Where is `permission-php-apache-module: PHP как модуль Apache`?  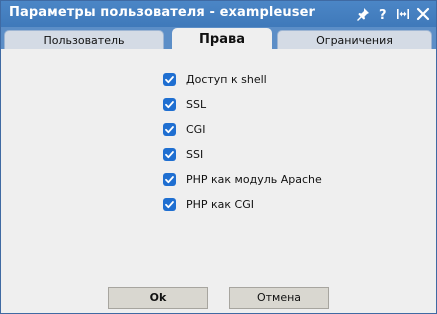 permission-php-apache-module: PHP как модуль Apache is located at coordinates (242, 179).